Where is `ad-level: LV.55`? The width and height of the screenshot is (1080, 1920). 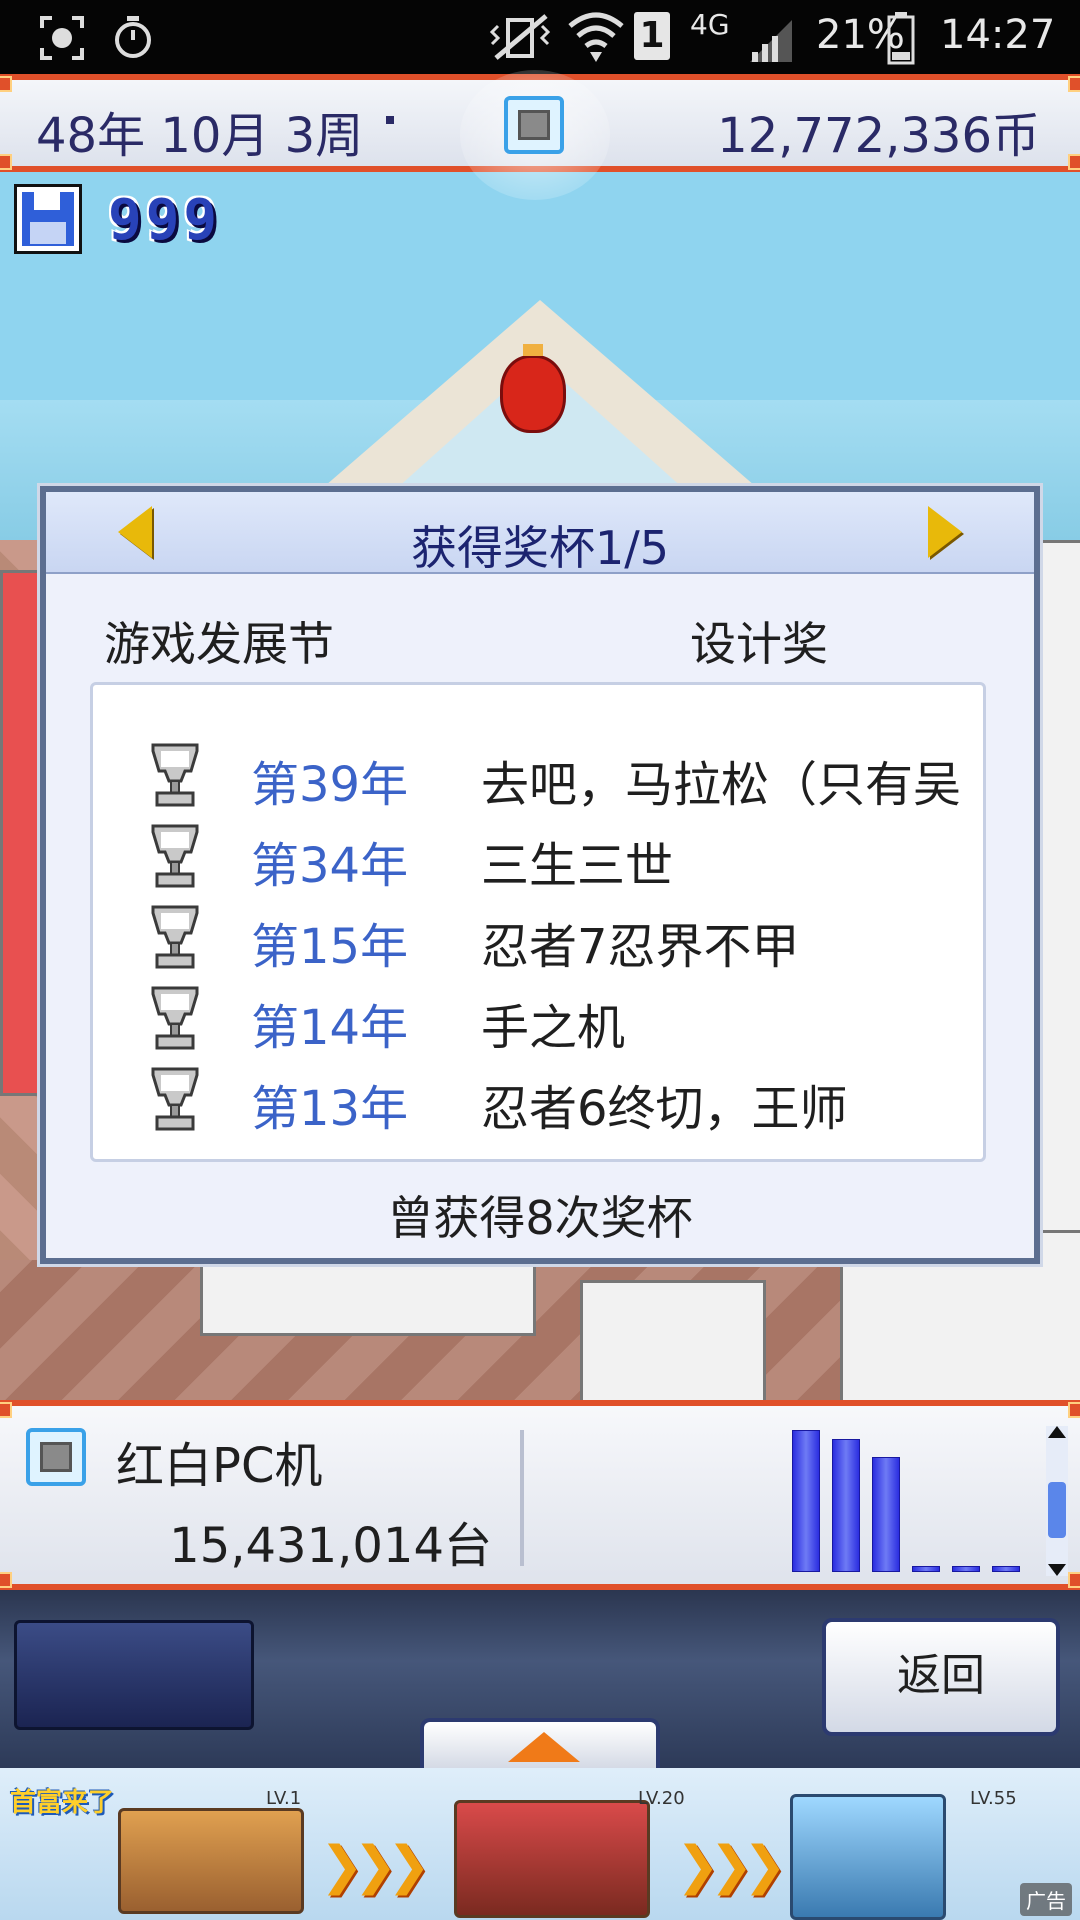 ad-level: LV.55 is located at coordinates (993, 1798).